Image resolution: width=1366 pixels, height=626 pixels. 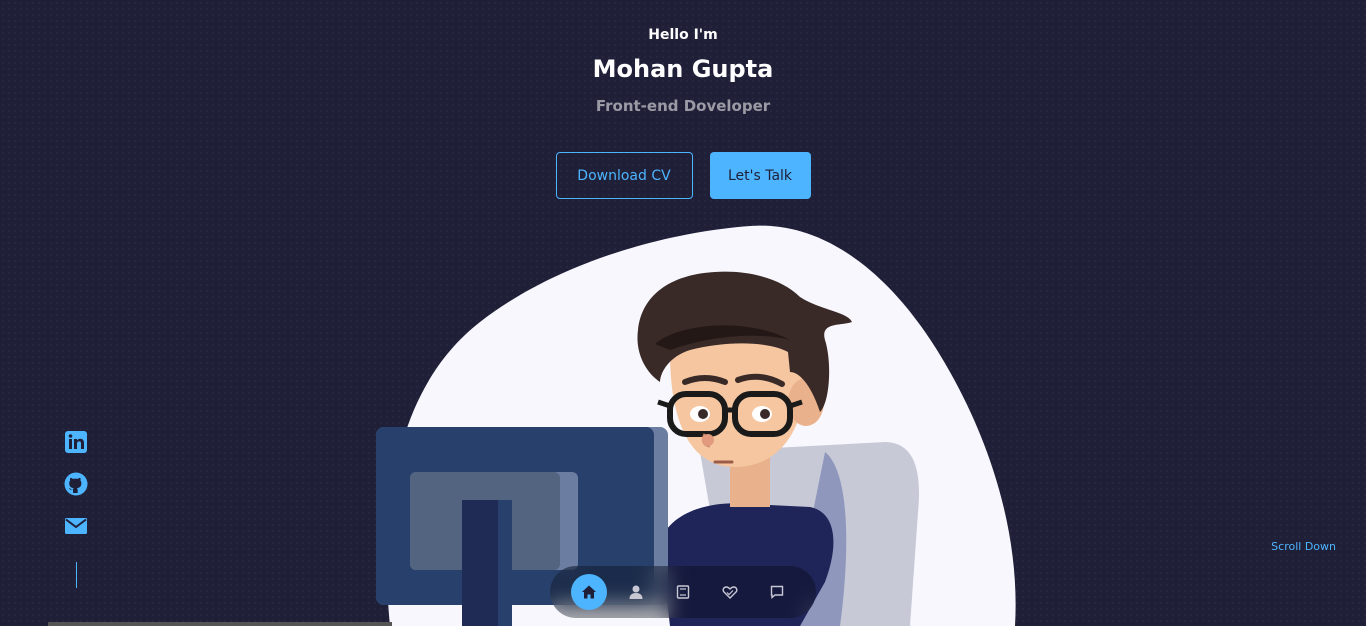 I want to click on cta-group: Download CV Let's Talk, so click(x=683, y=175).